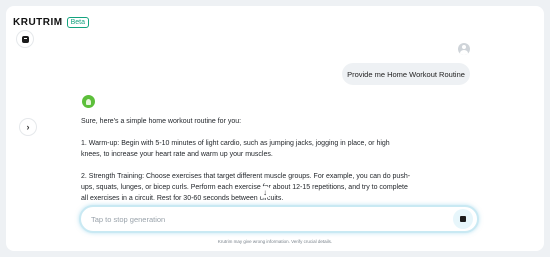  I want to click on krutrim-leaf-icon, so click(88, 101).